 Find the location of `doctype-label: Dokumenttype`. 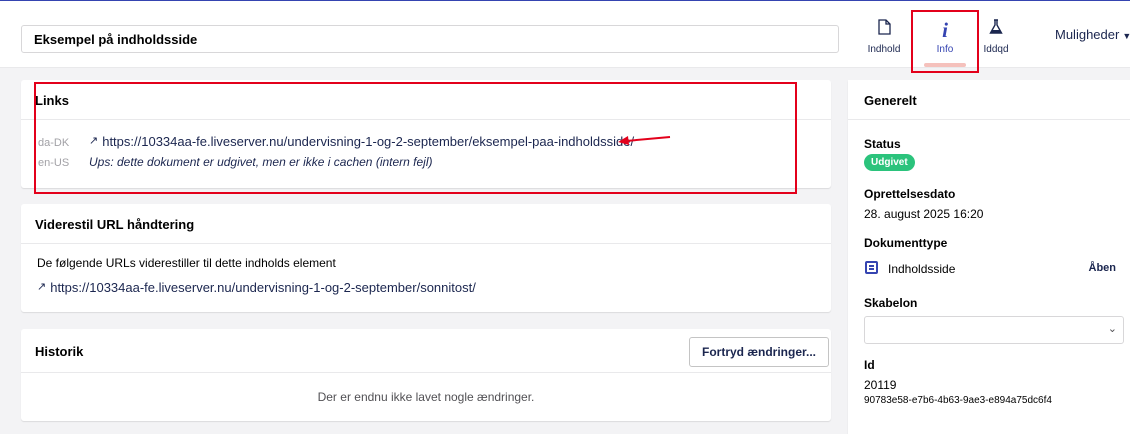

doctype-label: Dokumenttype is located at coordinates (906, 243).